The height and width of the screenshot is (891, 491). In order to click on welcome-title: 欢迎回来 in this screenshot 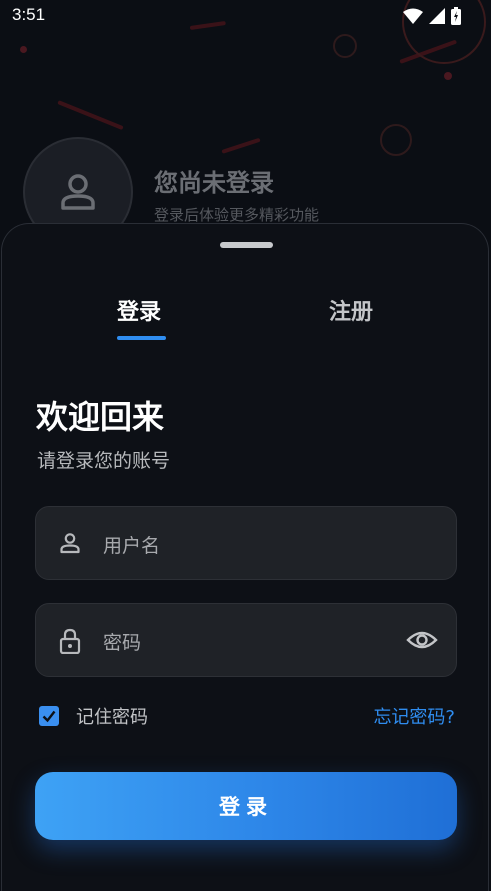, I will do `click(100, 417)`.